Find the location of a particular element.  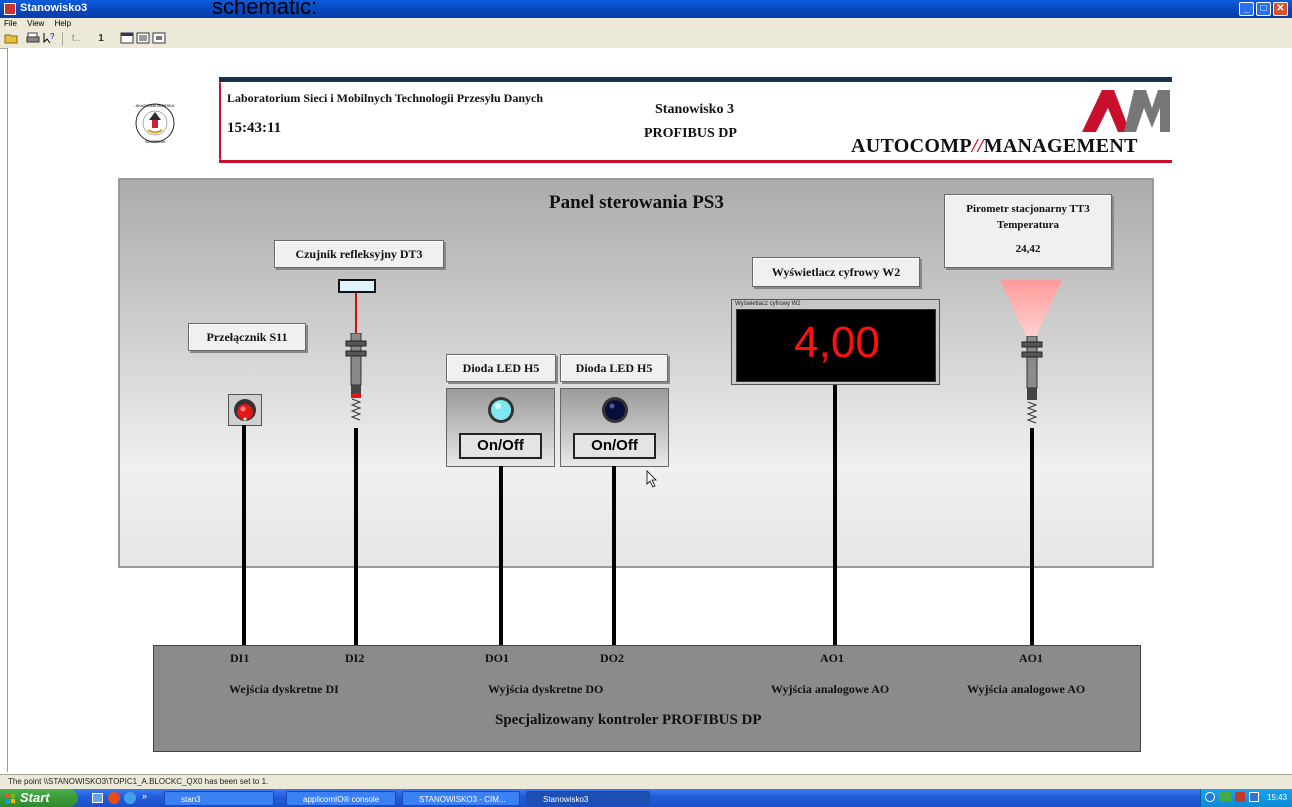

header-line-left is located at coordinates (220, 121).